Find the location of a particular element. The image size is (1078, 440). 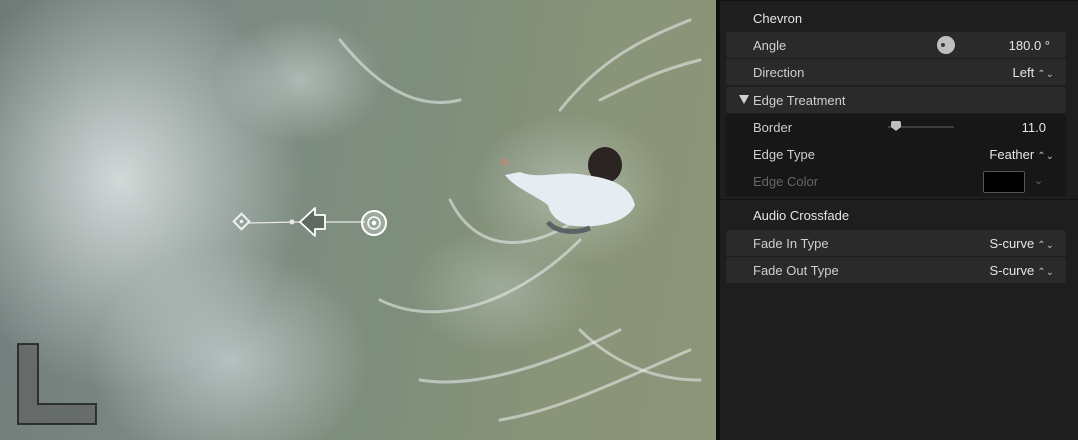

param-angle: Angle 180.0 ° is located at coordinates (896, 45).